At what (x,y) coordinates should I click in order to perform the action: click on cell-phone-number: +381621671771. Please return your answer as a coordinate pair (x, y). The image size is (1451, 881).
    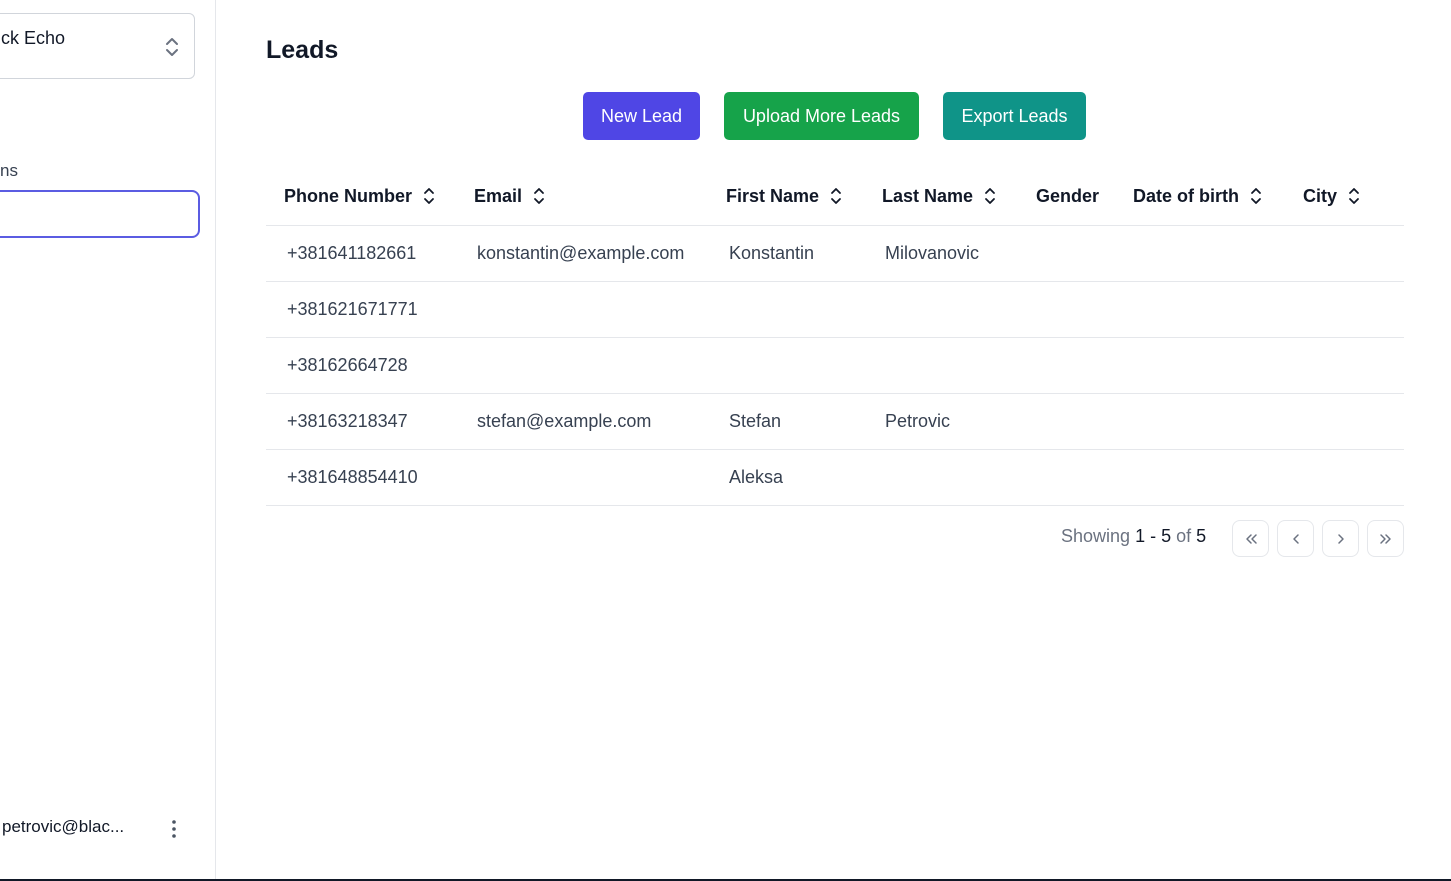
    Looking at the image, I should click on (361, 309).